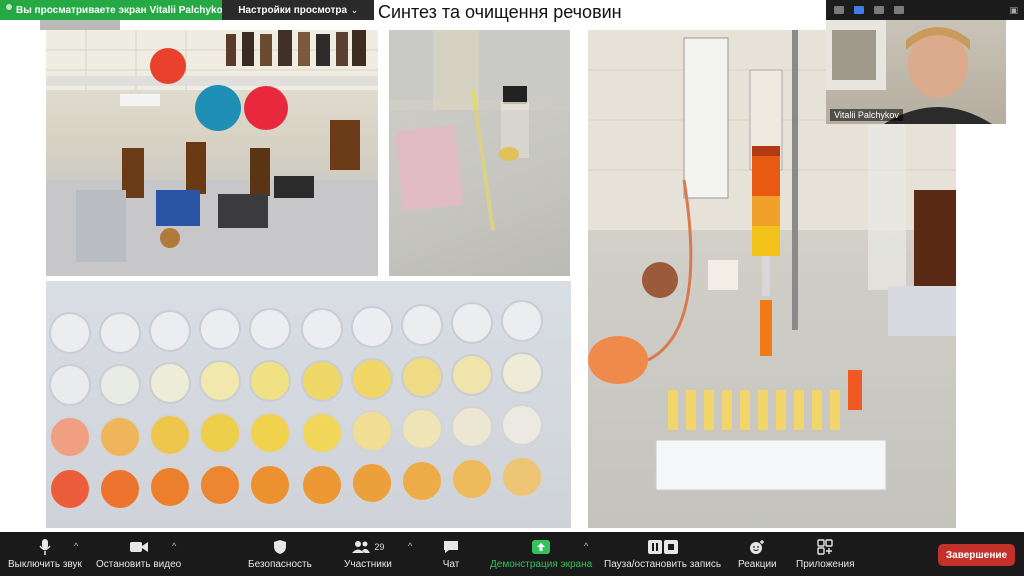 This screenshot has width=1024, height=576. What do you see at coordinates (1016, 10) in the screenshot?
I see `minimize-icon: ▣` at bounding box center [1016, 10].